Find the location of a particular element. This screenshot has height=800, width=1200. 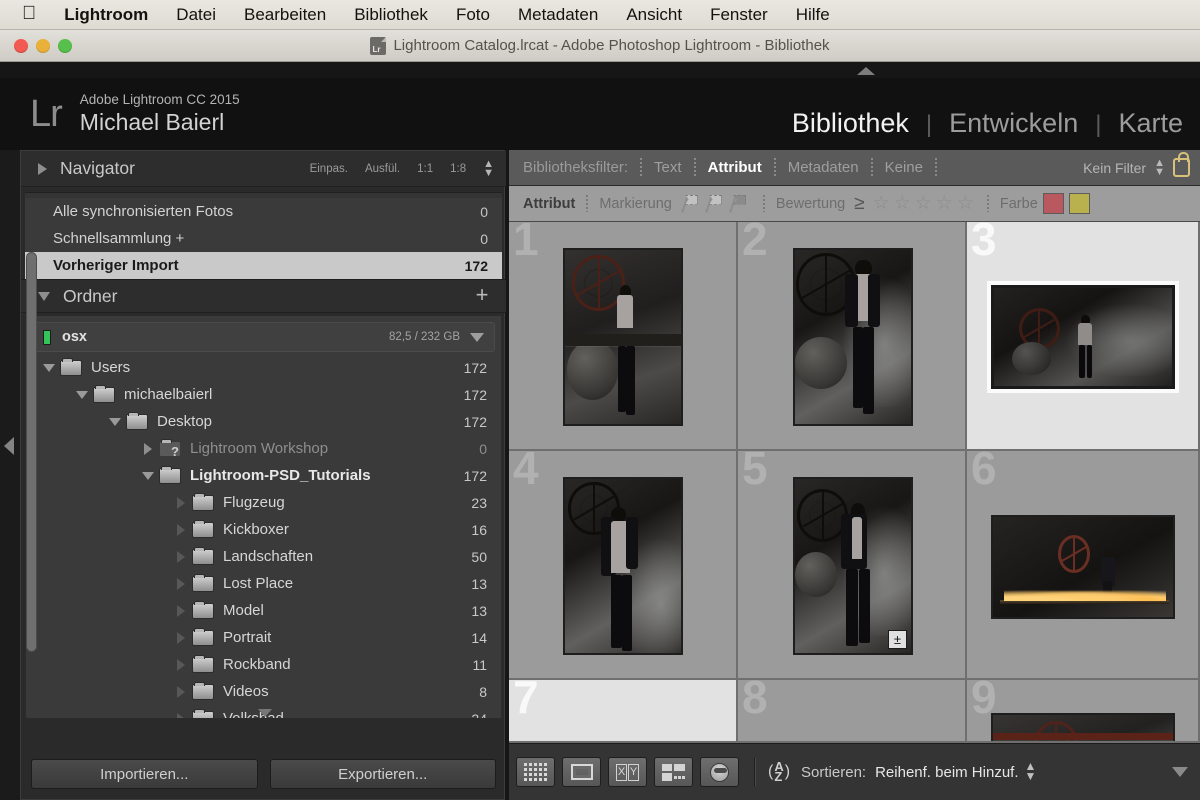

rating-operator: ≥ is located at coordinates (859, 204).